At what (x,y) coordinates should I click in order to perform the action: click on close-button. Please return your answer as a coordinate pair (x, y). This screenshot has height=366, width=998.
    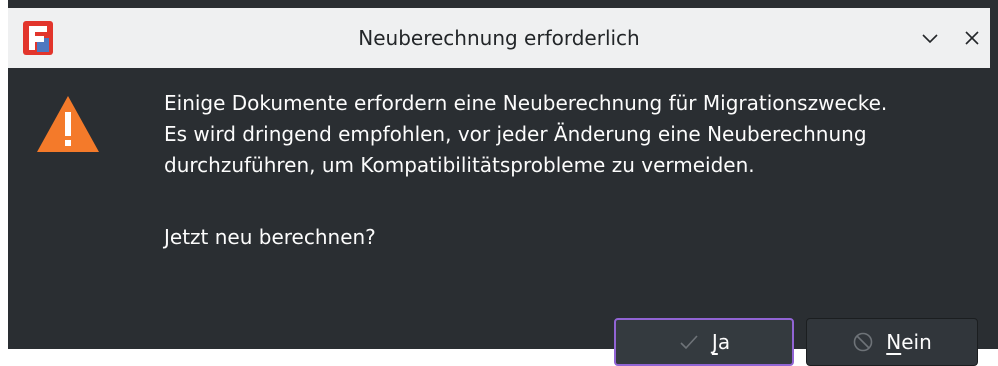
    Looking at the image, I should click on (972, 38).